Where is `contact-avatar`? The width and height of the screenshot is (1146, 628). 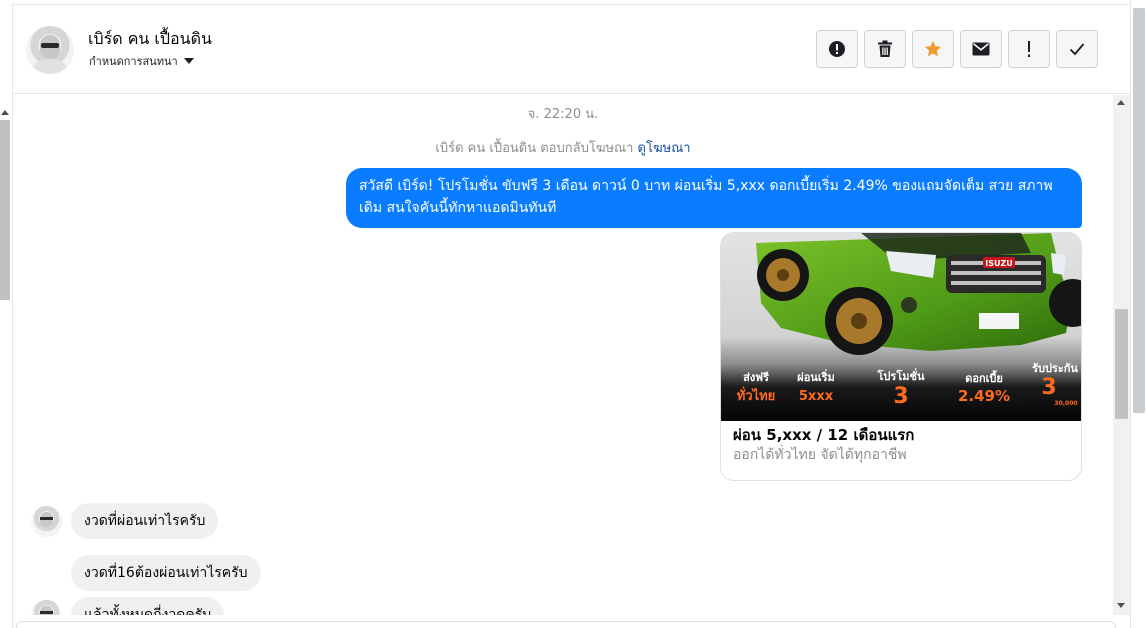
contact-avatar is located at coordinates (50, 50).